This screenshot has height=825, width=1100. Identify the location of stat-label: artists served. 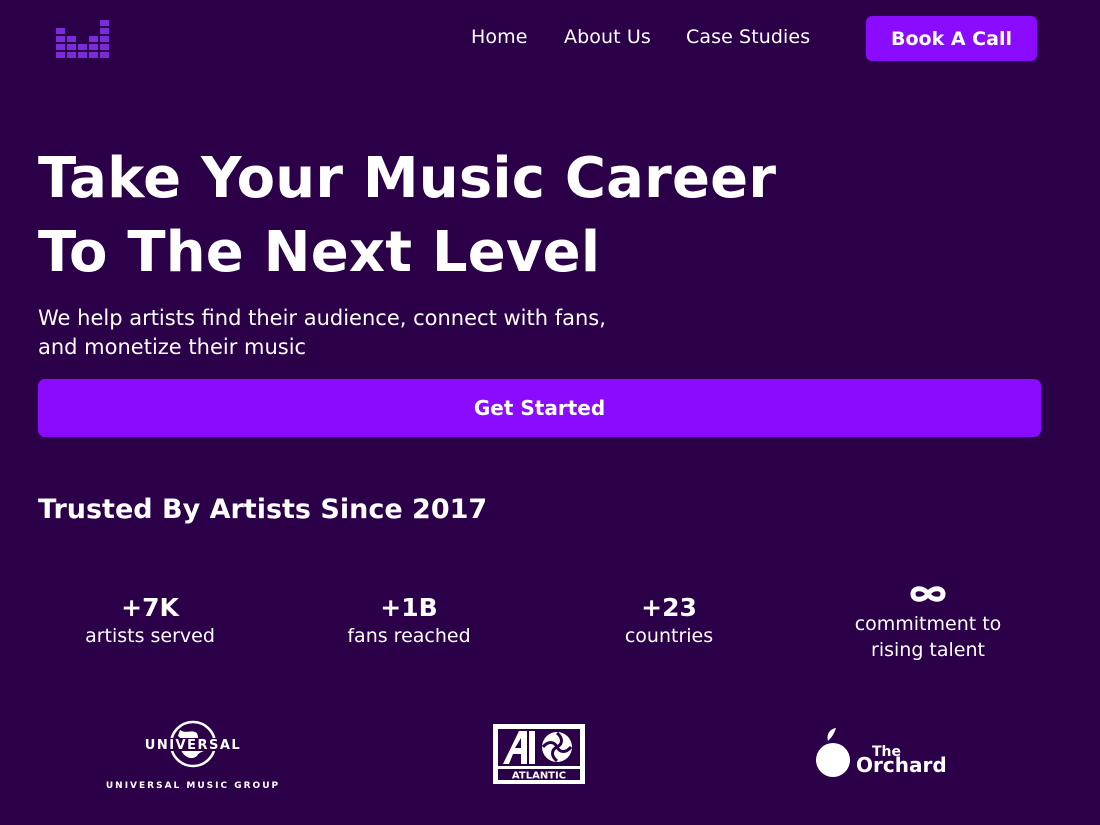
(150, 636).